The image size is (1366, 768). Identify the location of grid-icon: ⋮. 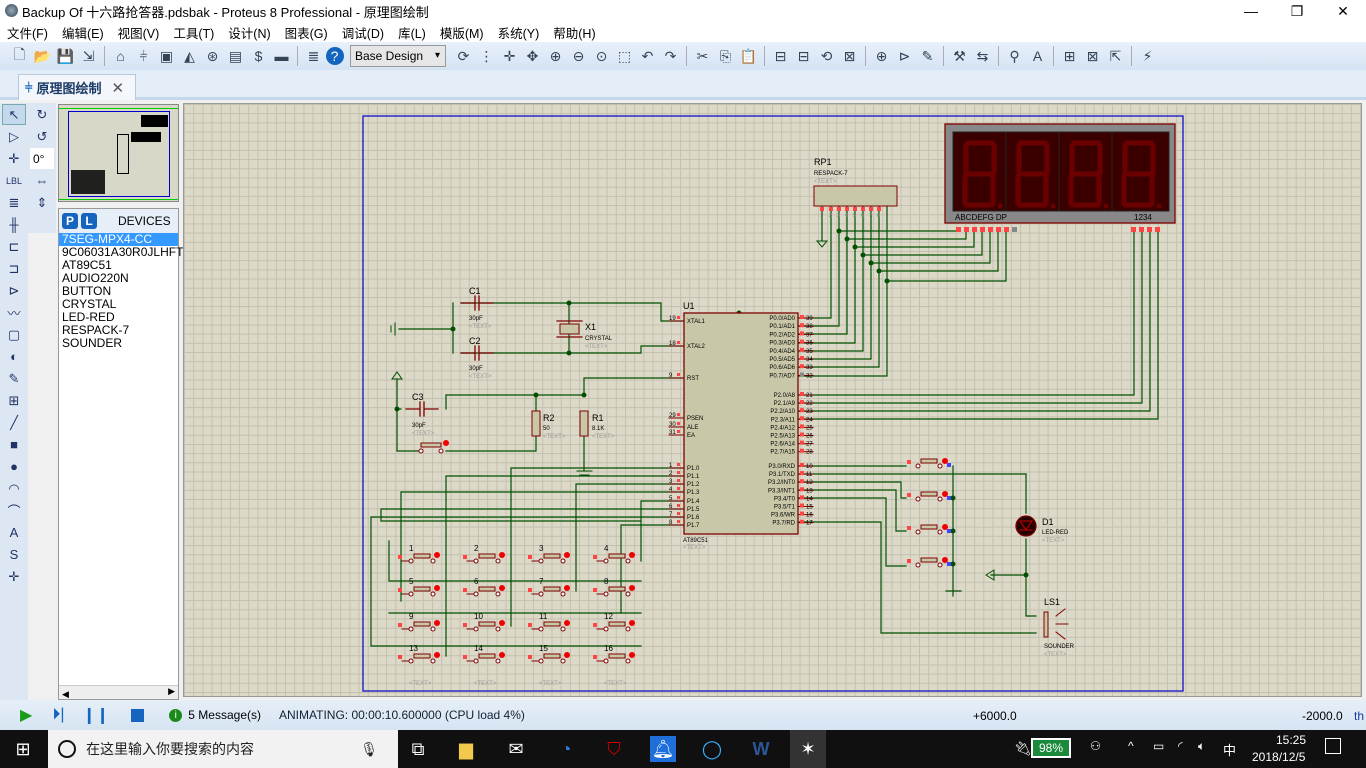
(487, 56).